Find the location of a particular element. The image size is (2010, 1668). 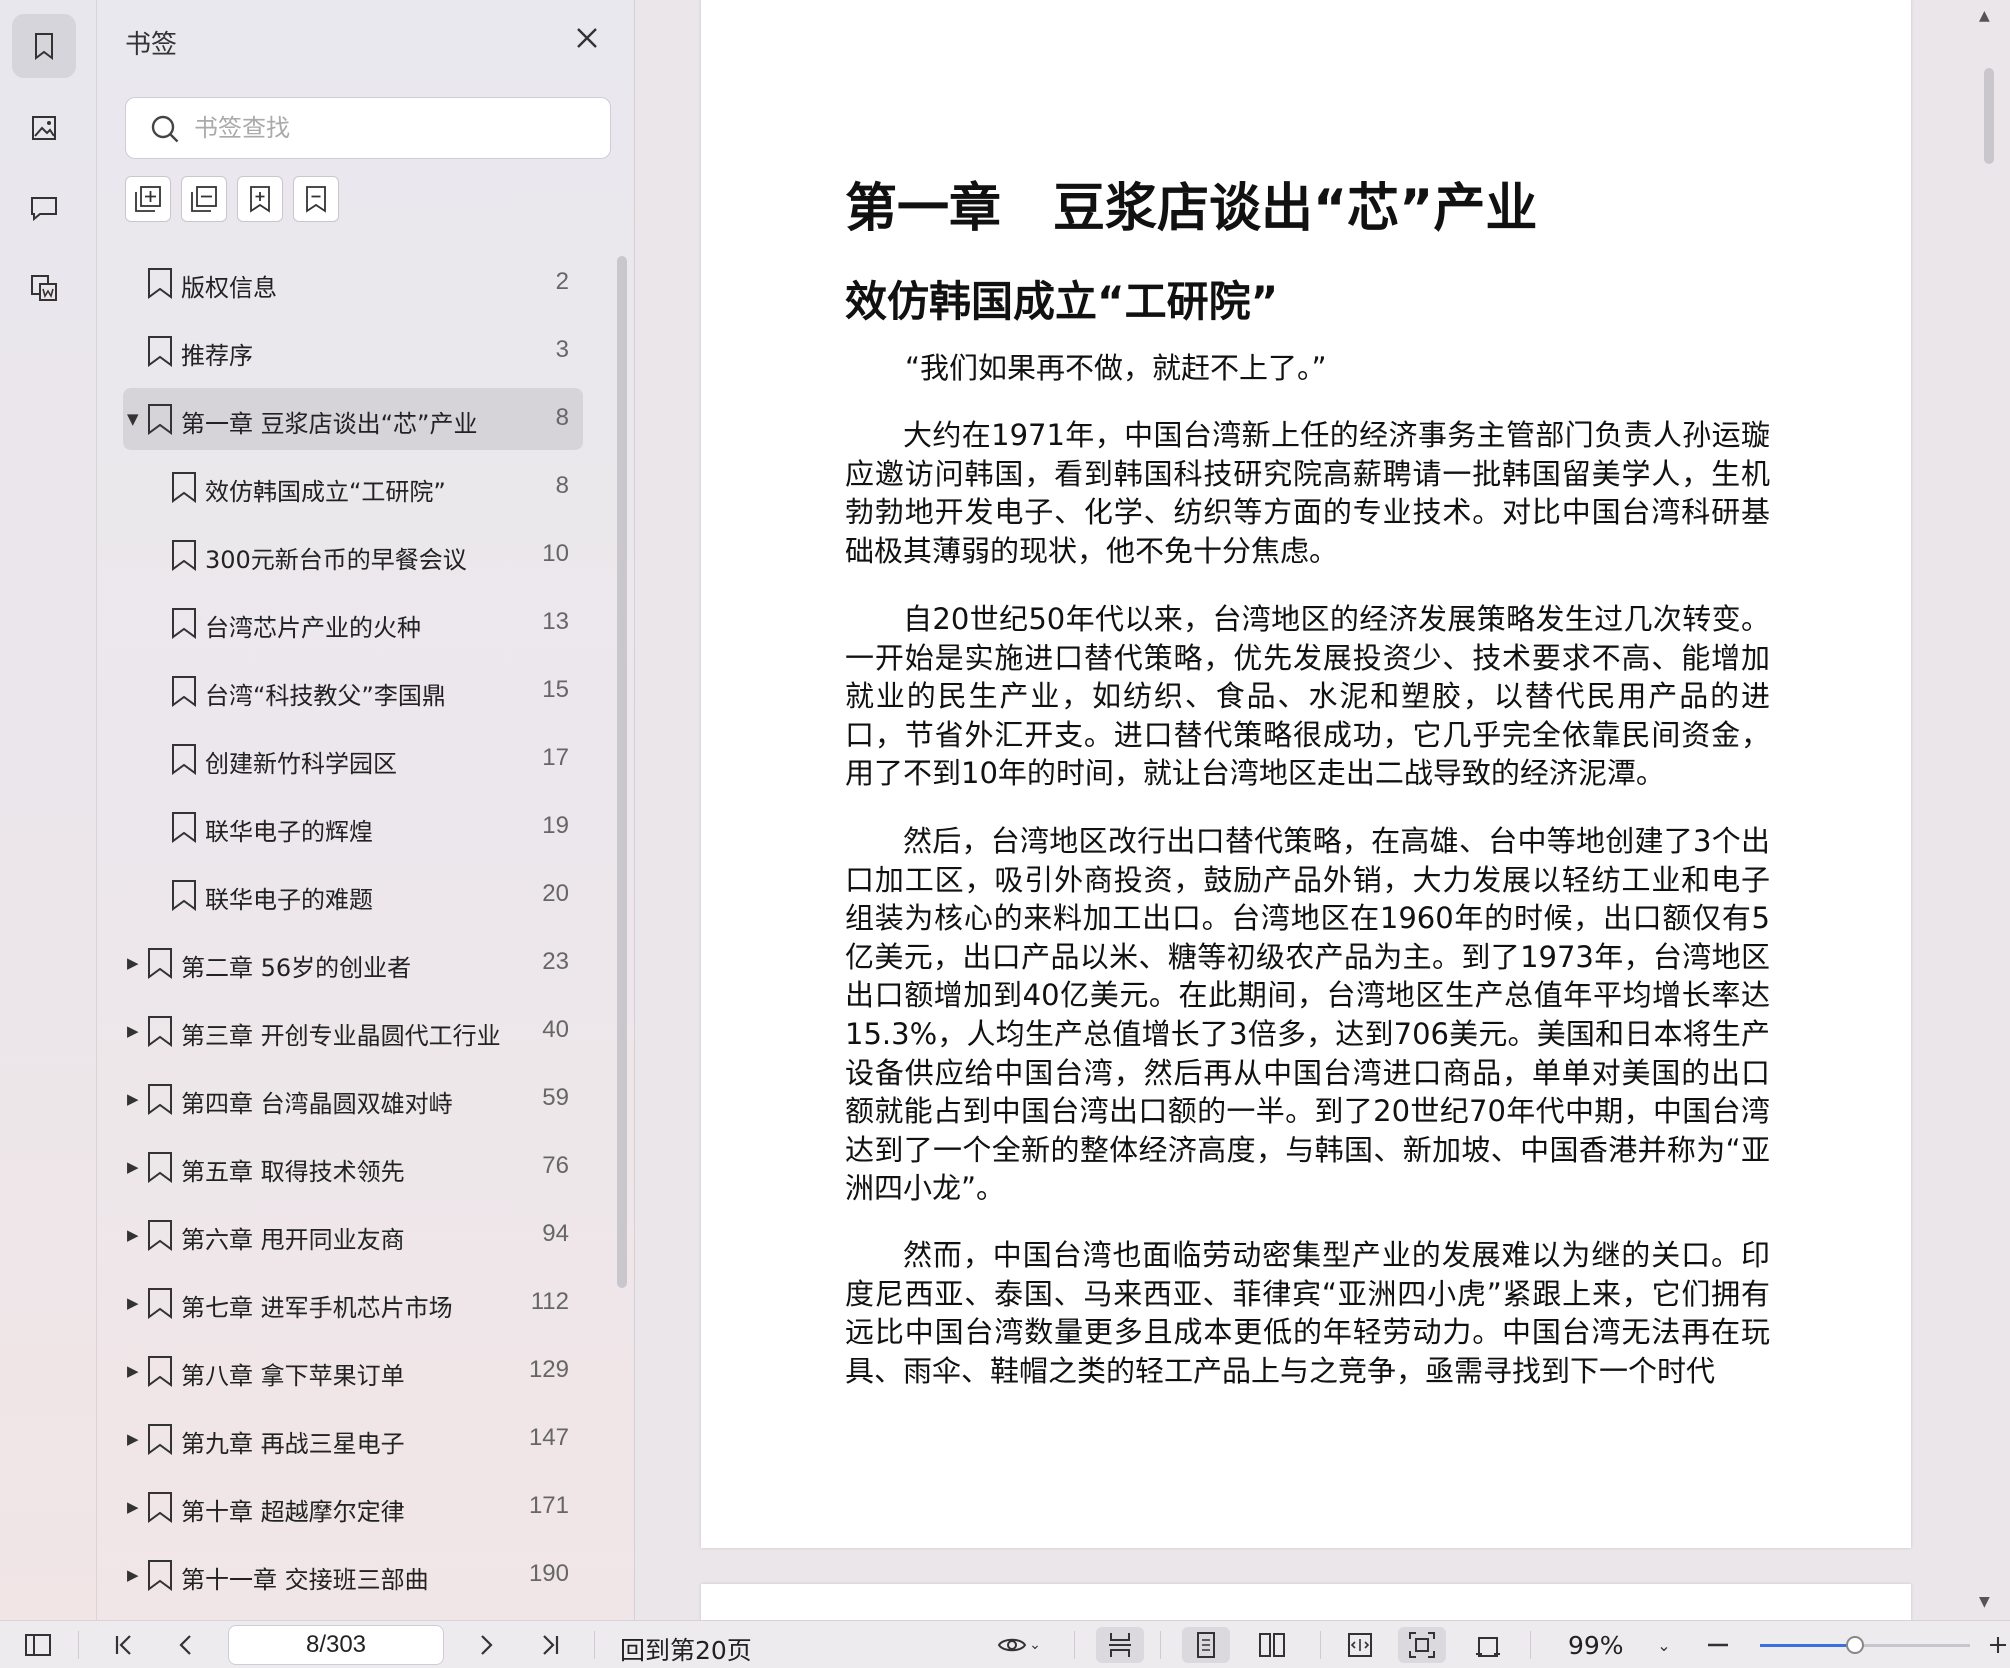

page-number-input is located at coordinates (336, 1645).